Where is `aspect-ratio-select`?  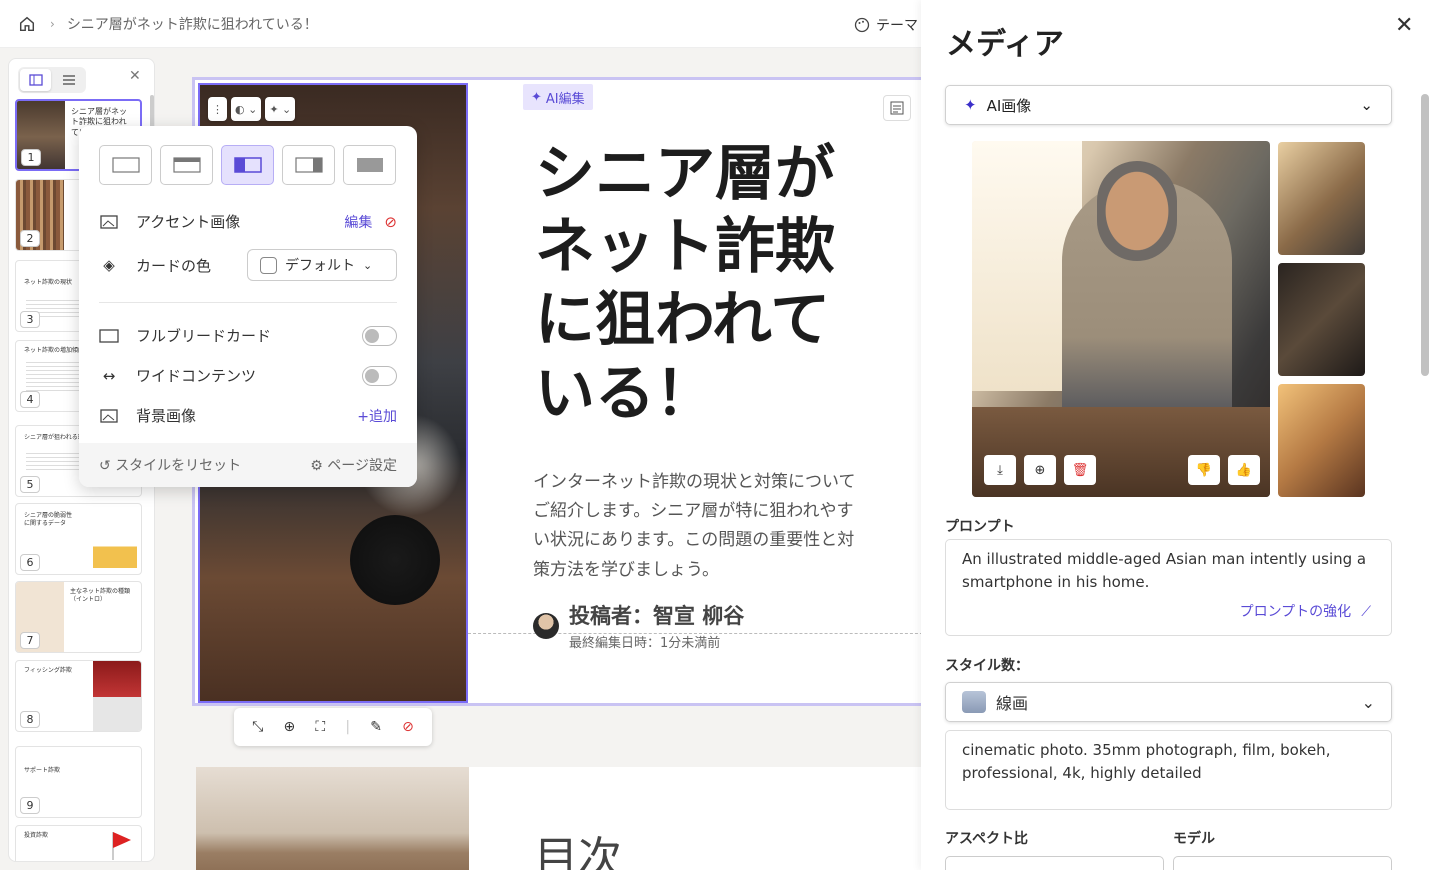
aspect-ratio-select is located at coordinates (1054, 863).